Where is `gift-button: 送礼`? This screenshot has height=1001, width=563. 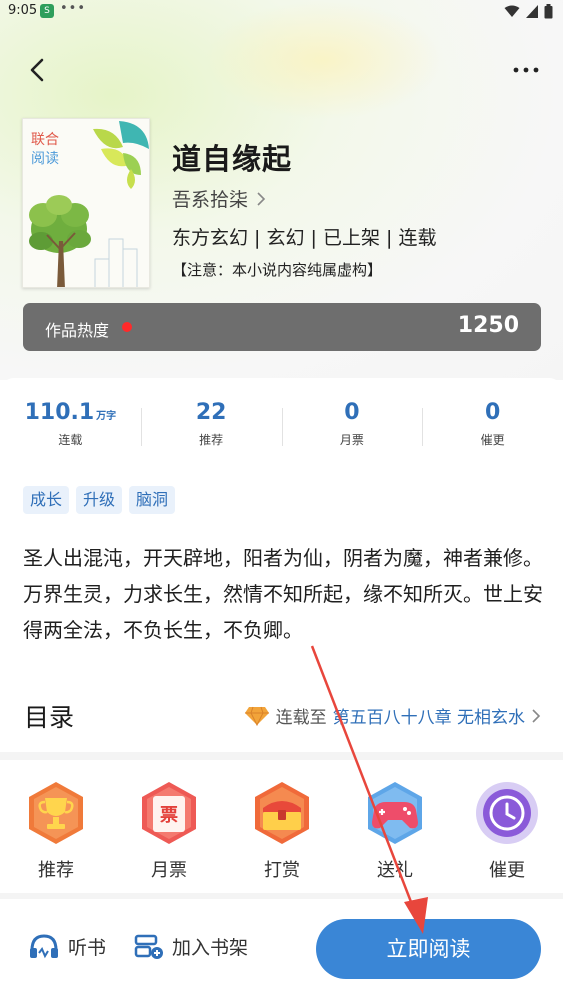 gift-button: 送礼 is located at coordinates (395, 831).